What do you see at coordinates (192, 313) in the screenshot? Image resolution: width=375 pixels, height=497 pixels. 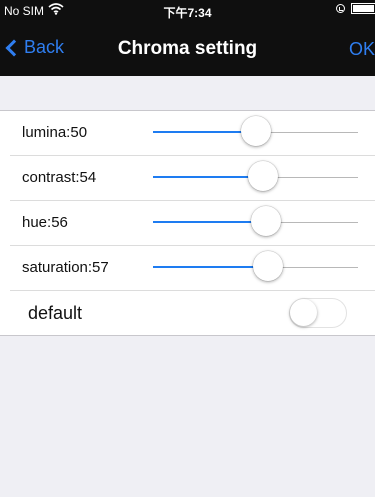 I see `default-row: default` at bounding box center [192, 313].